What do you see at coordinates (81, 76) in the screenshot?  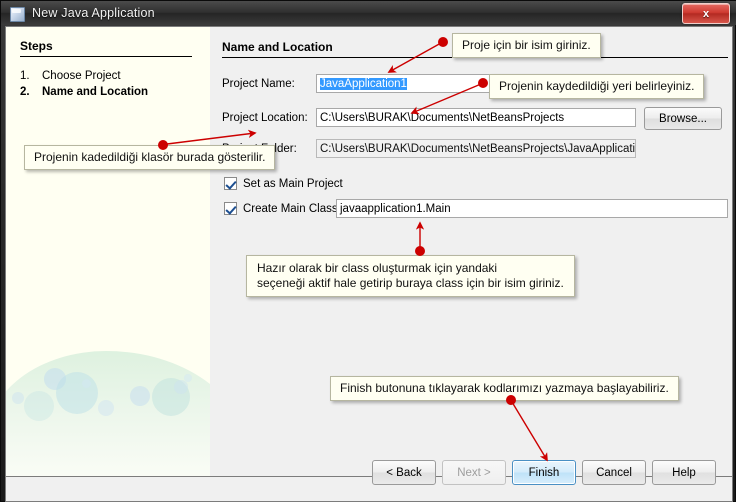 I see `step-label: Choose Project` at bounding box center [81, 76].